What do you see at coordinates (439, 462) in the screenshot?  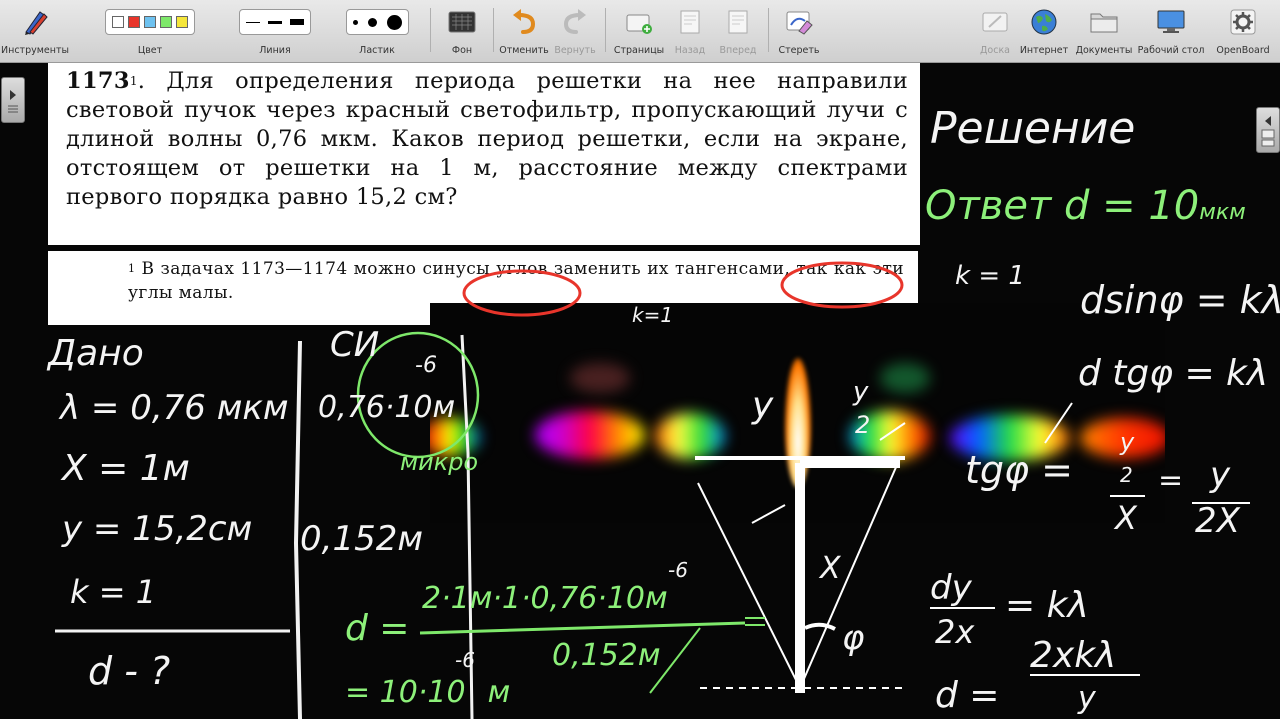 I see `micro-note: микро` at bounding box center [439, 462].